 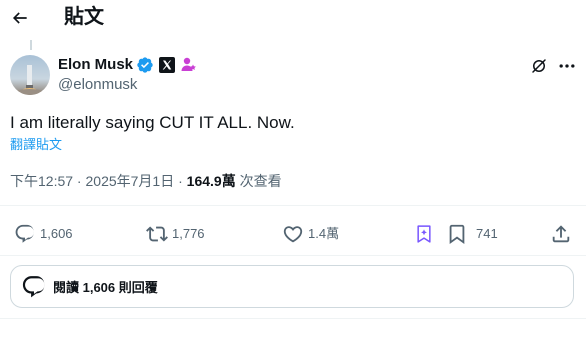 What do you see at coordinates (487, 233) in the screenshot?
I see `bookmark-count: 741` at bounding box center [487, 233].